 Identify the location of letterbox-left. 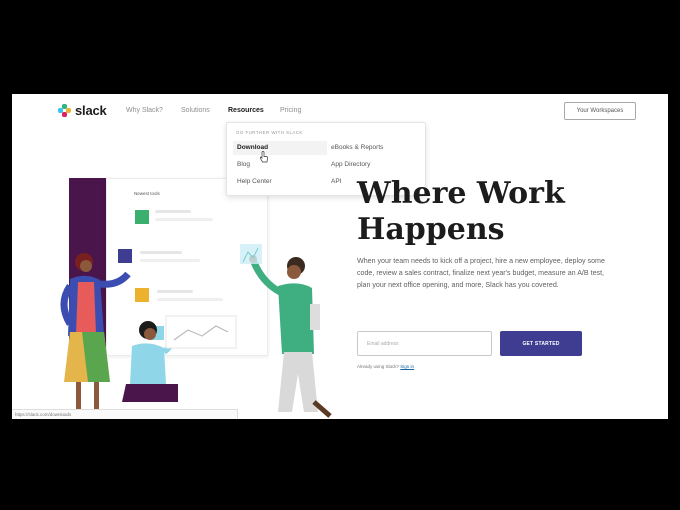
(6, 256).